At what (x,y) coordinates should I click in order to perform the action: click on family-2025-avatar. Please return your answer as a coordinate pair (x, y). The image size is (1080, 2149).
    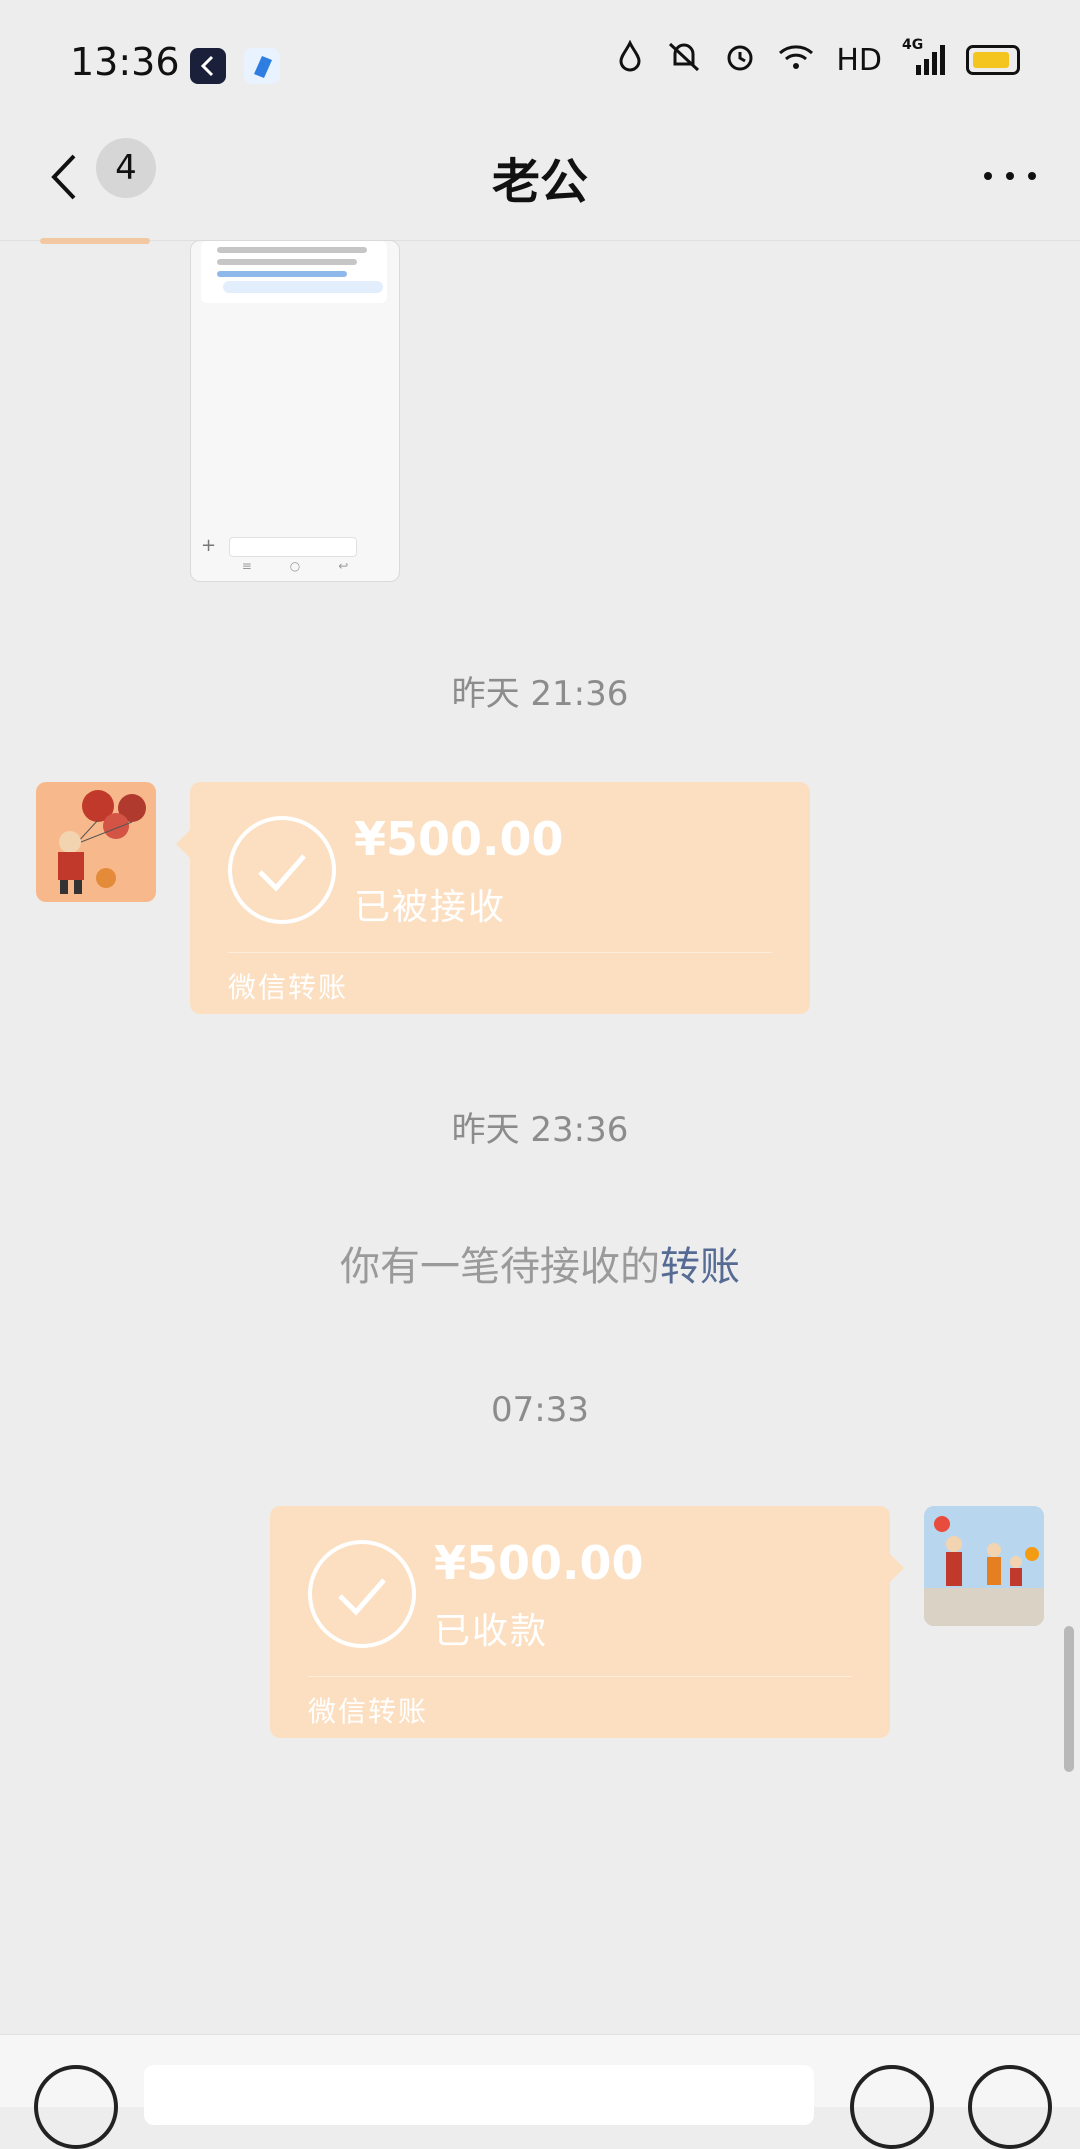
    Looking at the image, I should click on (984, 1566).